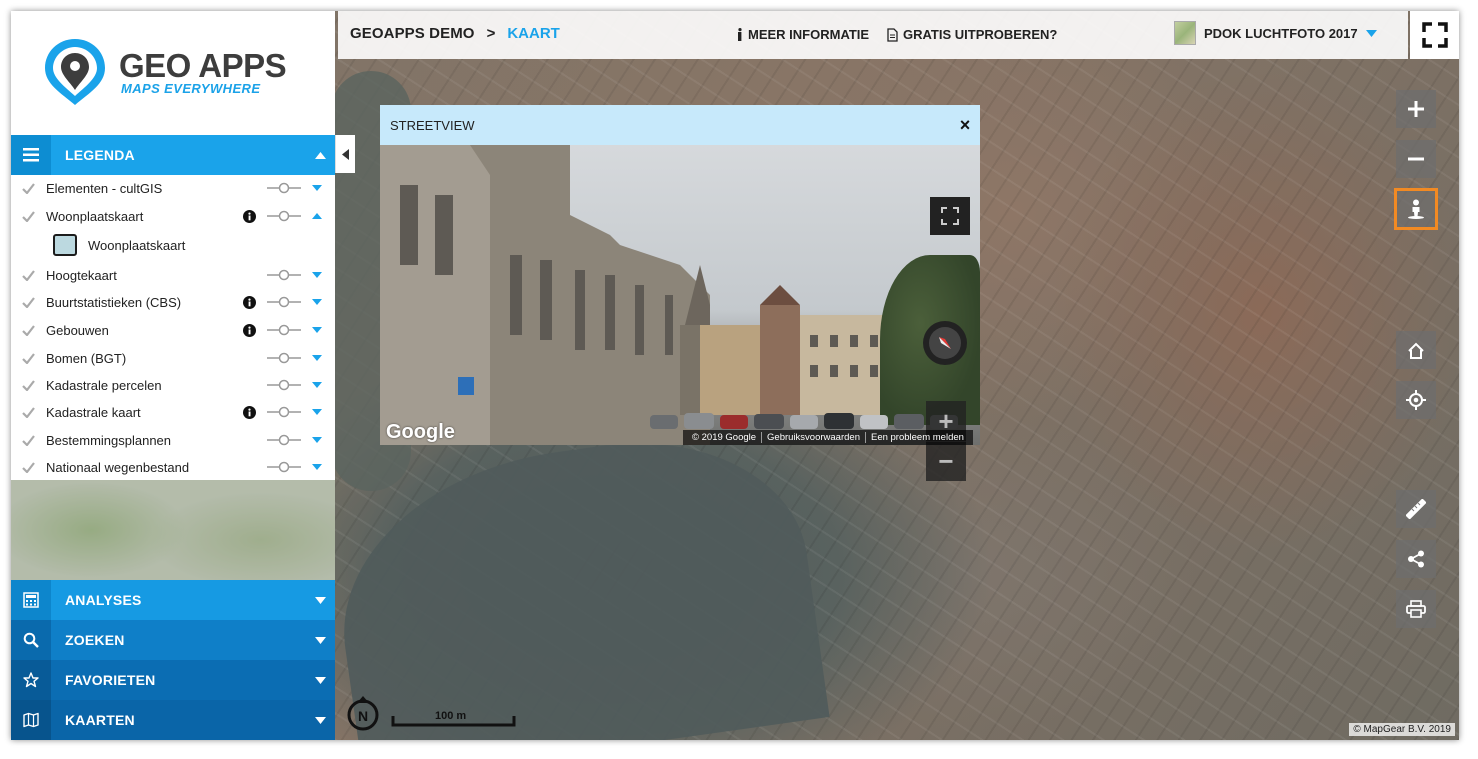 This screenshot has width=1478, height=759. Describe the element at coordinates (173, 302) in the screenshot. I see `legend-layer-row: Buurtstatistieken (CBS)` at that location.